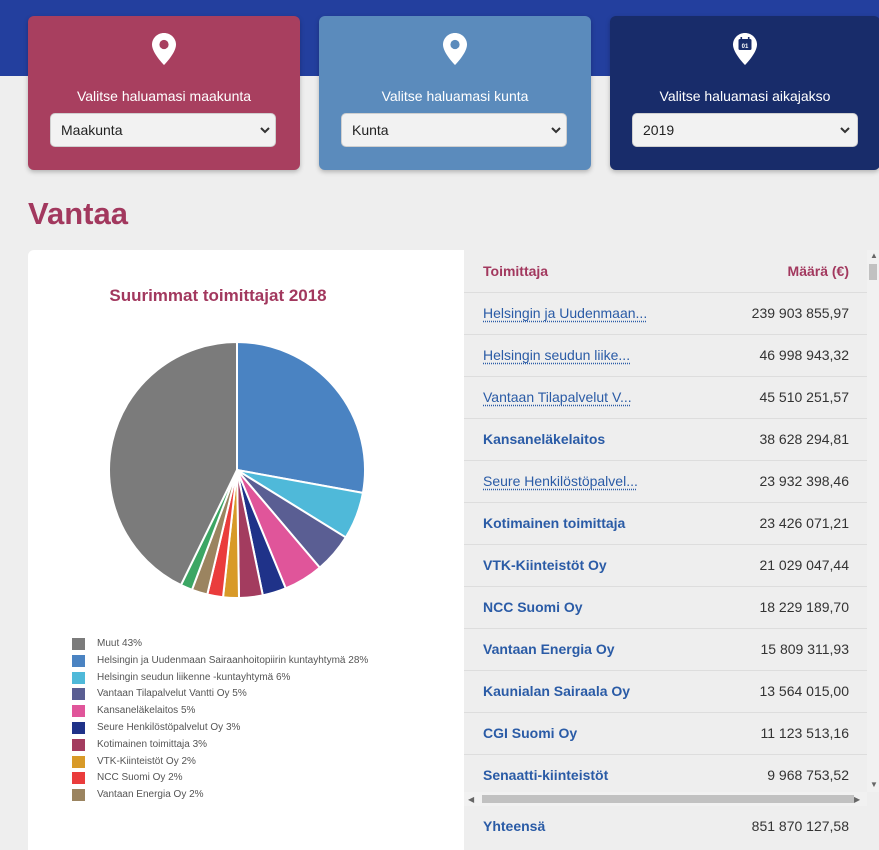 This screenshot has width=879, height=850. What do you see at coordinates (808, 775) in the screenshot?
I see `supplier-amount: 9 968 753,52` at bounding box center [808, 775].